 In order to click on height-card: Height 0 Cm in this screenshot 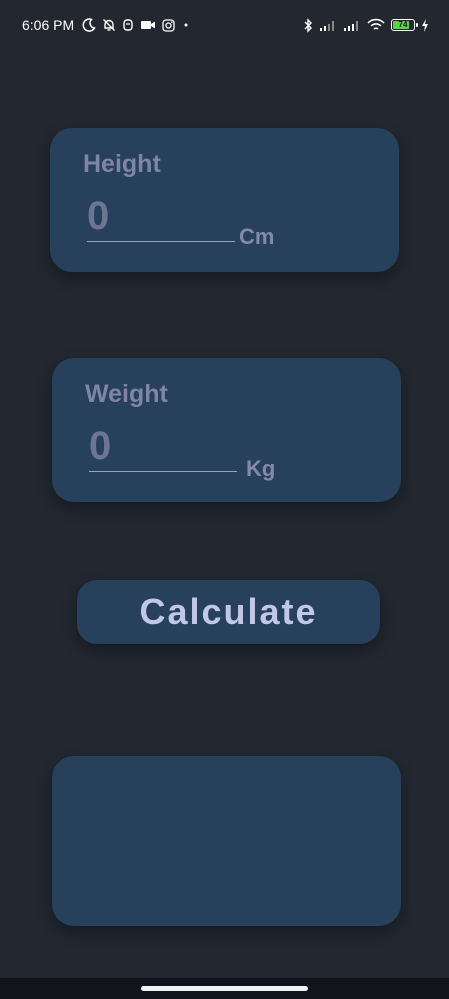, I will do `click(224, 200)`.